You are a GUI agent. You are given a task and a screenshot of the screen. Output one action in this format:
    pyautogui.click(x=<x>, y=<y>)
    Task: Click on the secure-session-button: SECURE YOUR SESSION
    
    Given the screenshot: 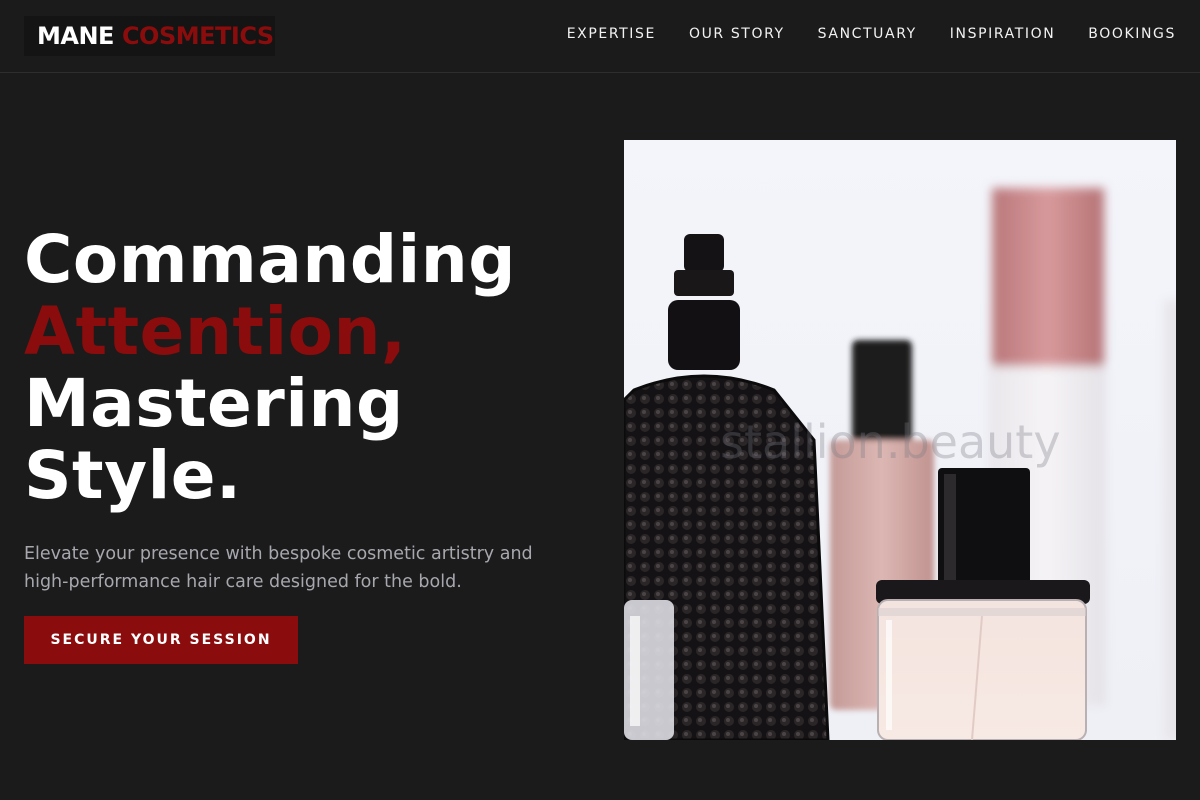 What is the action you would take?
    pyautogui.click(x=161, y=640)
    